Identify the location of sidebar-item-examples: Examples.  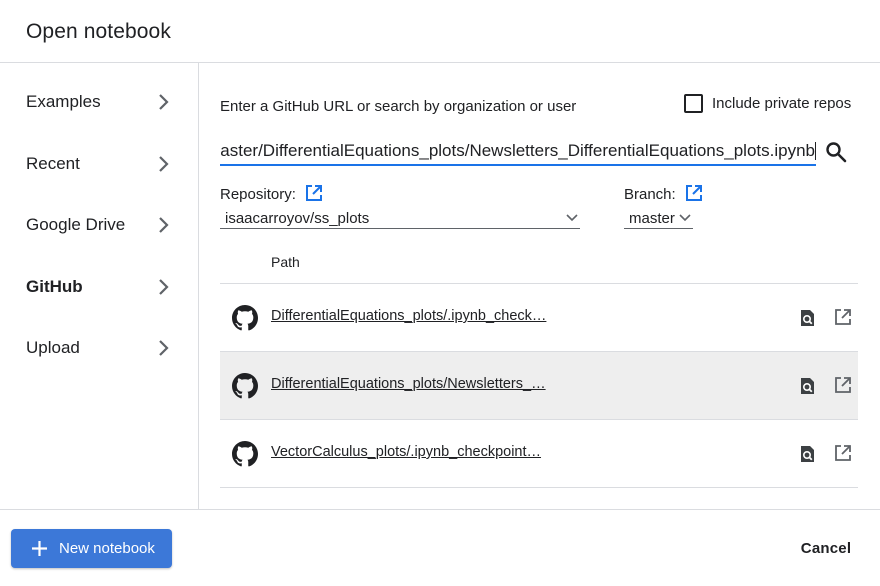
(99, 102).